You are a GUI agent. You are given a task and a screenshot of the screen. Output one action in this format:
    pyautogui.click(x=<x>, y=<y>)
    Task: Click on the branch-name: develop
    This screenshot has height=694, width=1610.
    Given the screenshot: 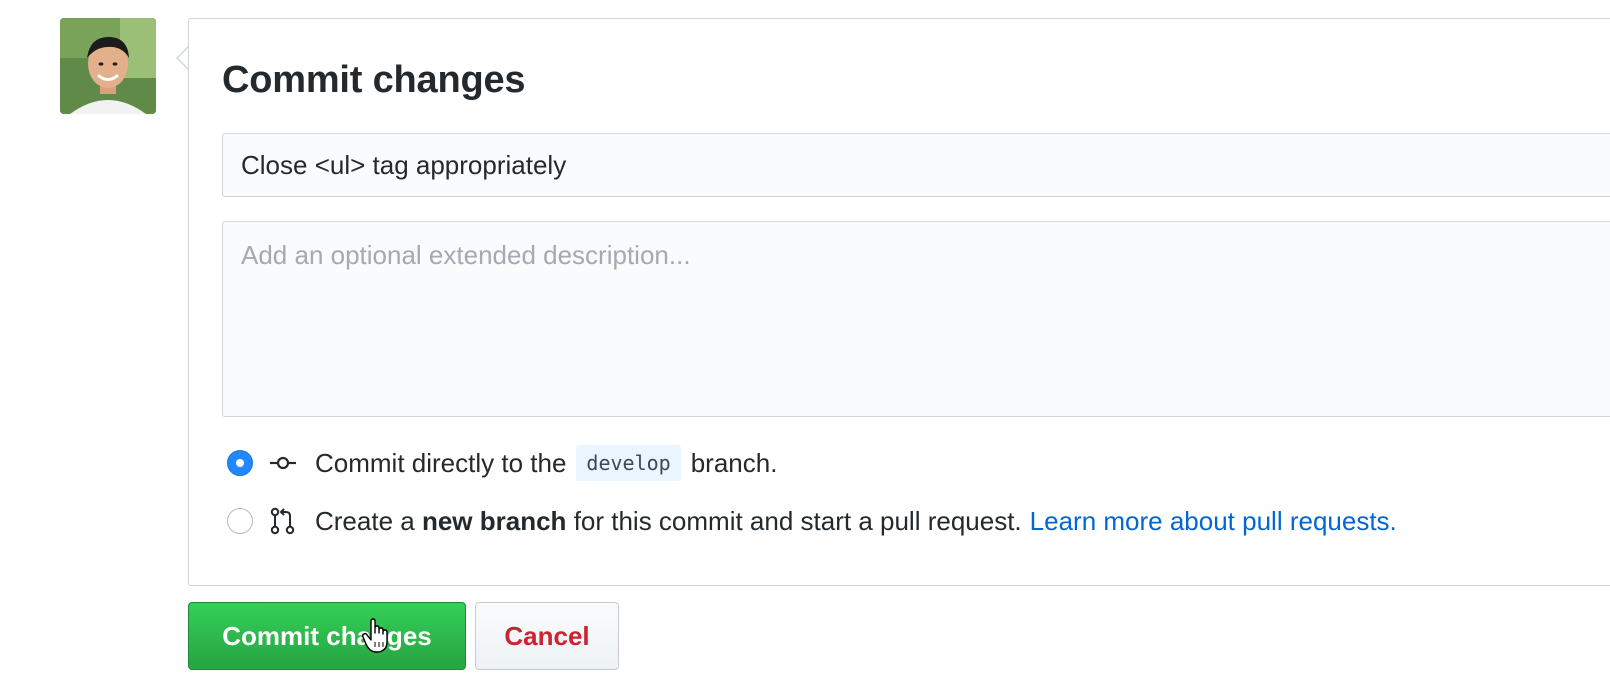 What is the action you would take?
    pyautogui.click(x=628, y=463)
    